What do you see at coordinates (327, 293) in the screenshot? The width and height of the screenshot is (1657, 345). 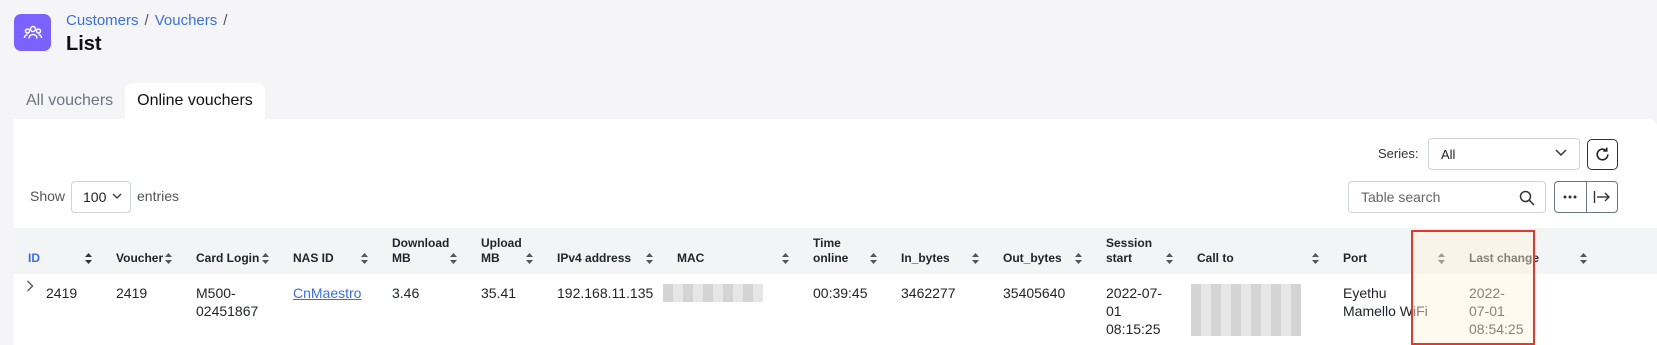 I see `nas-id-link: CnMaestro` at bounding box center [327, 293].